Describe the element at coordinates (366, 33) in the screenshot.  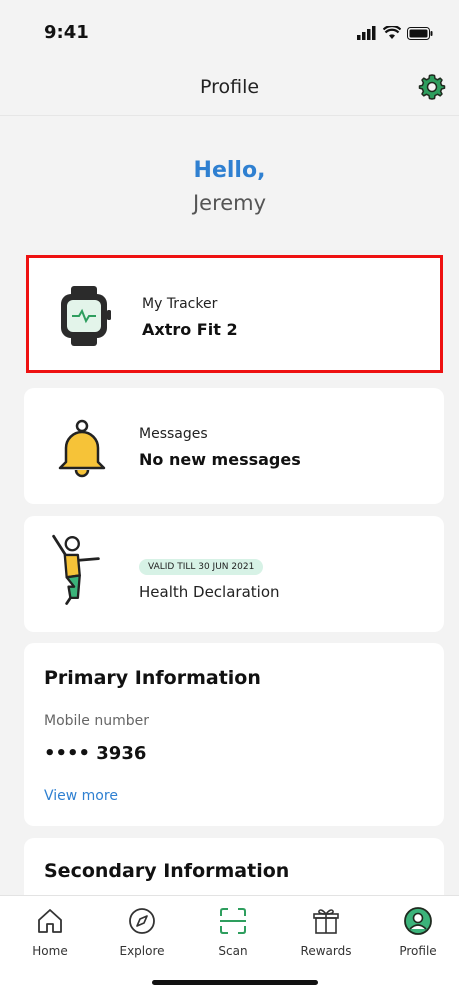
I see `signal-icon` at that location.